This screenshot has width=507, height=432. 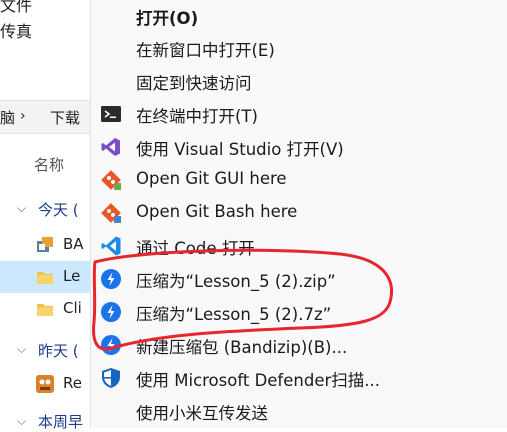 I want to click on git-bash-icon, so click(x=111, y=213).